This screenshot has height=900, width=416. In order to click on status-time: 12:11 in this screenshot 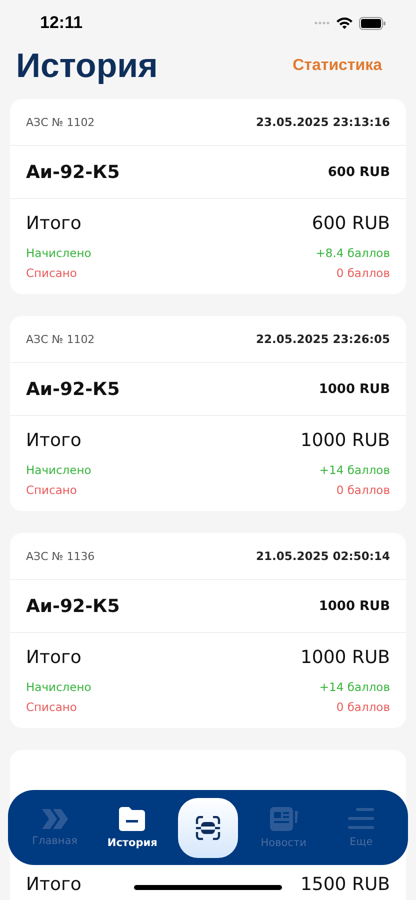, I will do `click(61, 23)`.